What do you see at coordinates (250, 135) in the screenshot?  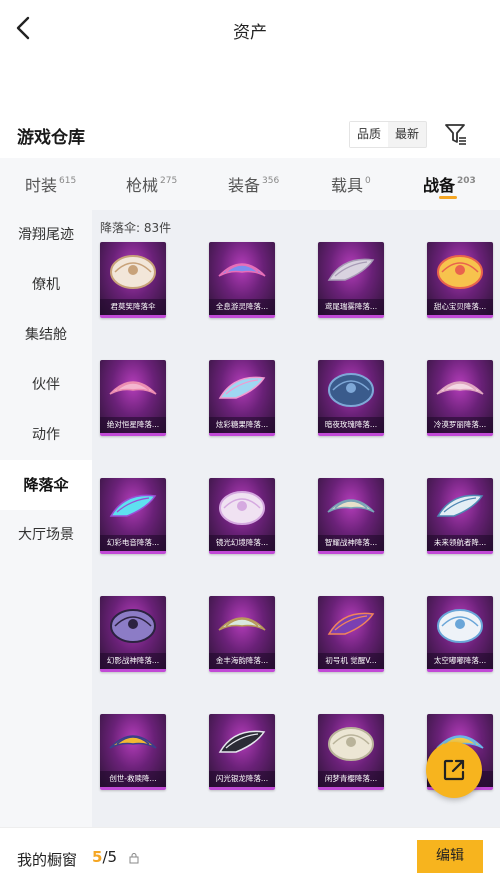 I see `section-header: 游戏仓库 品质 最新` at bounding box center [250, 135].